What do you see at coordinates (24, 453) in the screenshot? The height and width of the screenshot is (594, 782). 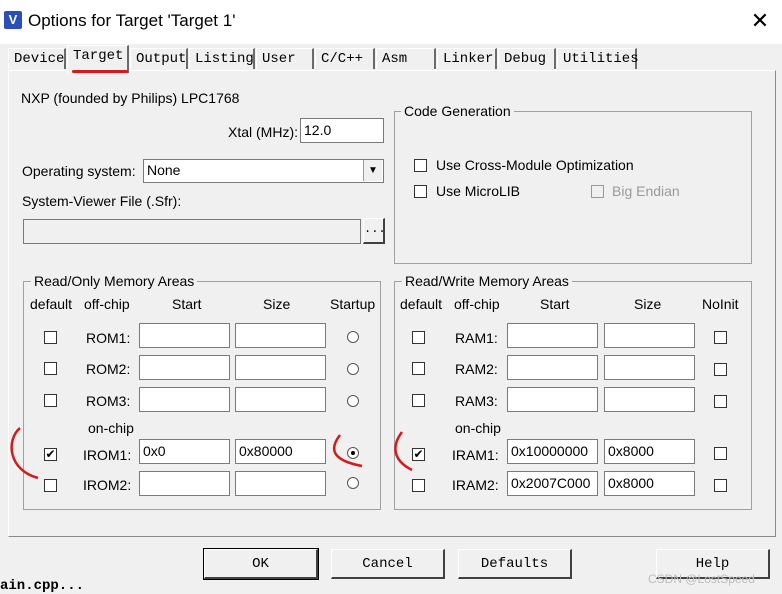 I see `annotation-arc-left` at bounding box center [24, 453].